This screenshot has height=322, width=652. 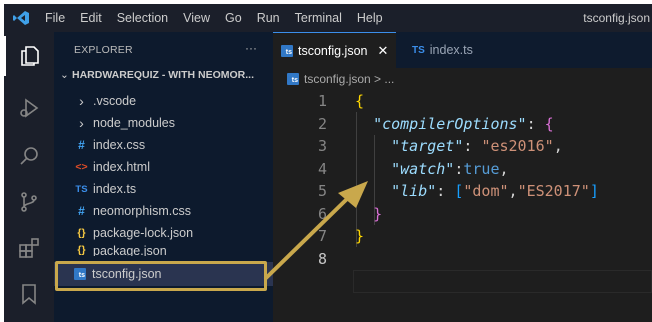 What do you see at coordinates (322, 101) in the screenshot?
I see `line-number: 1` at bounding box center [322, 101].